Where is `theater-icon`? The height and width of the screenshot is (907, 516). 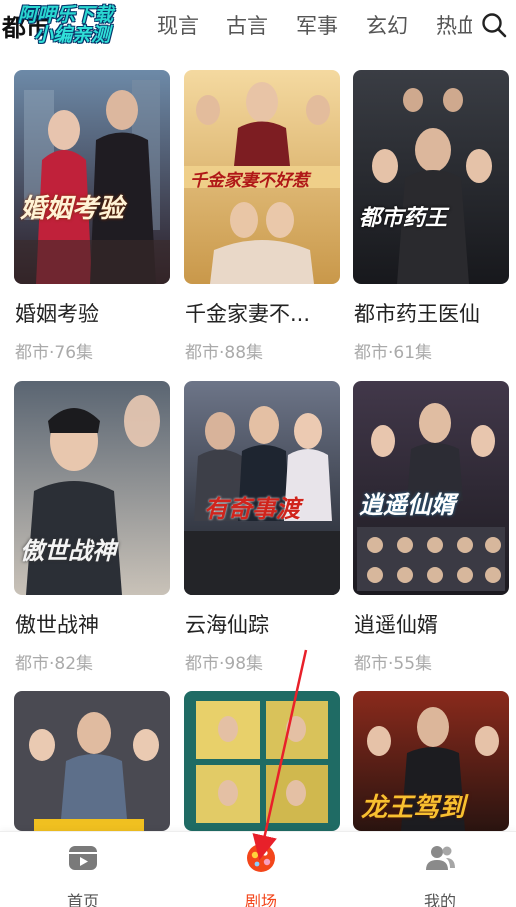
theater-icon is located at coordinates (261, 858).